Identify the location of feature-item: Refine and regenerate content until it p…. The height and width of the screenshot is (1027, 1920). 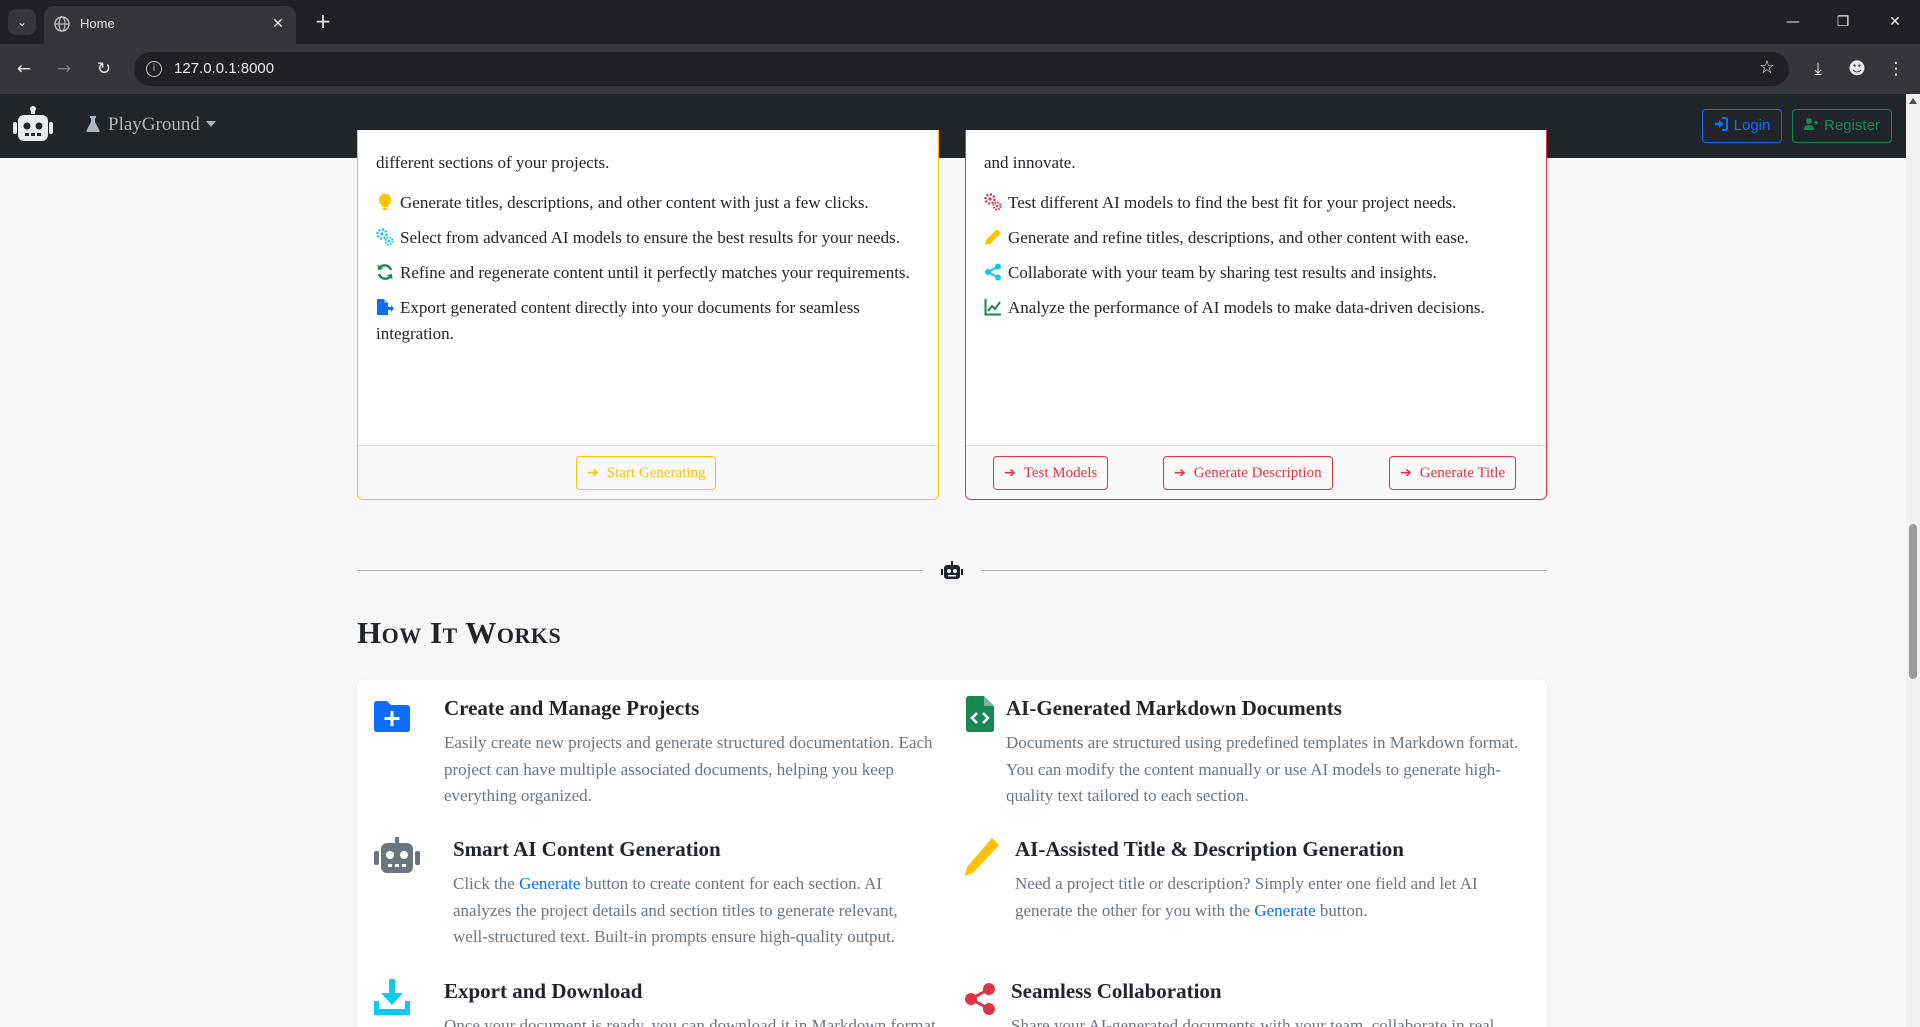
(648, 273).